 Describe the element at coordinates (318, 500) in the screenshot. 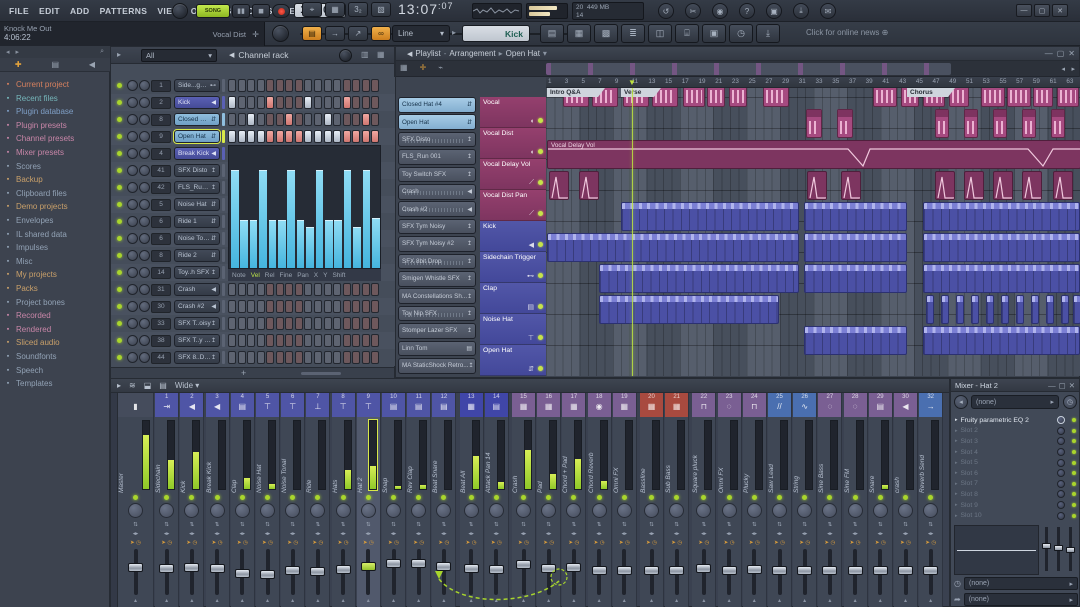

I see `mixer-strip-ride: 7 ⊥ Ride ⇅ ◂▸ ➤ ◷ ▴` at that location.